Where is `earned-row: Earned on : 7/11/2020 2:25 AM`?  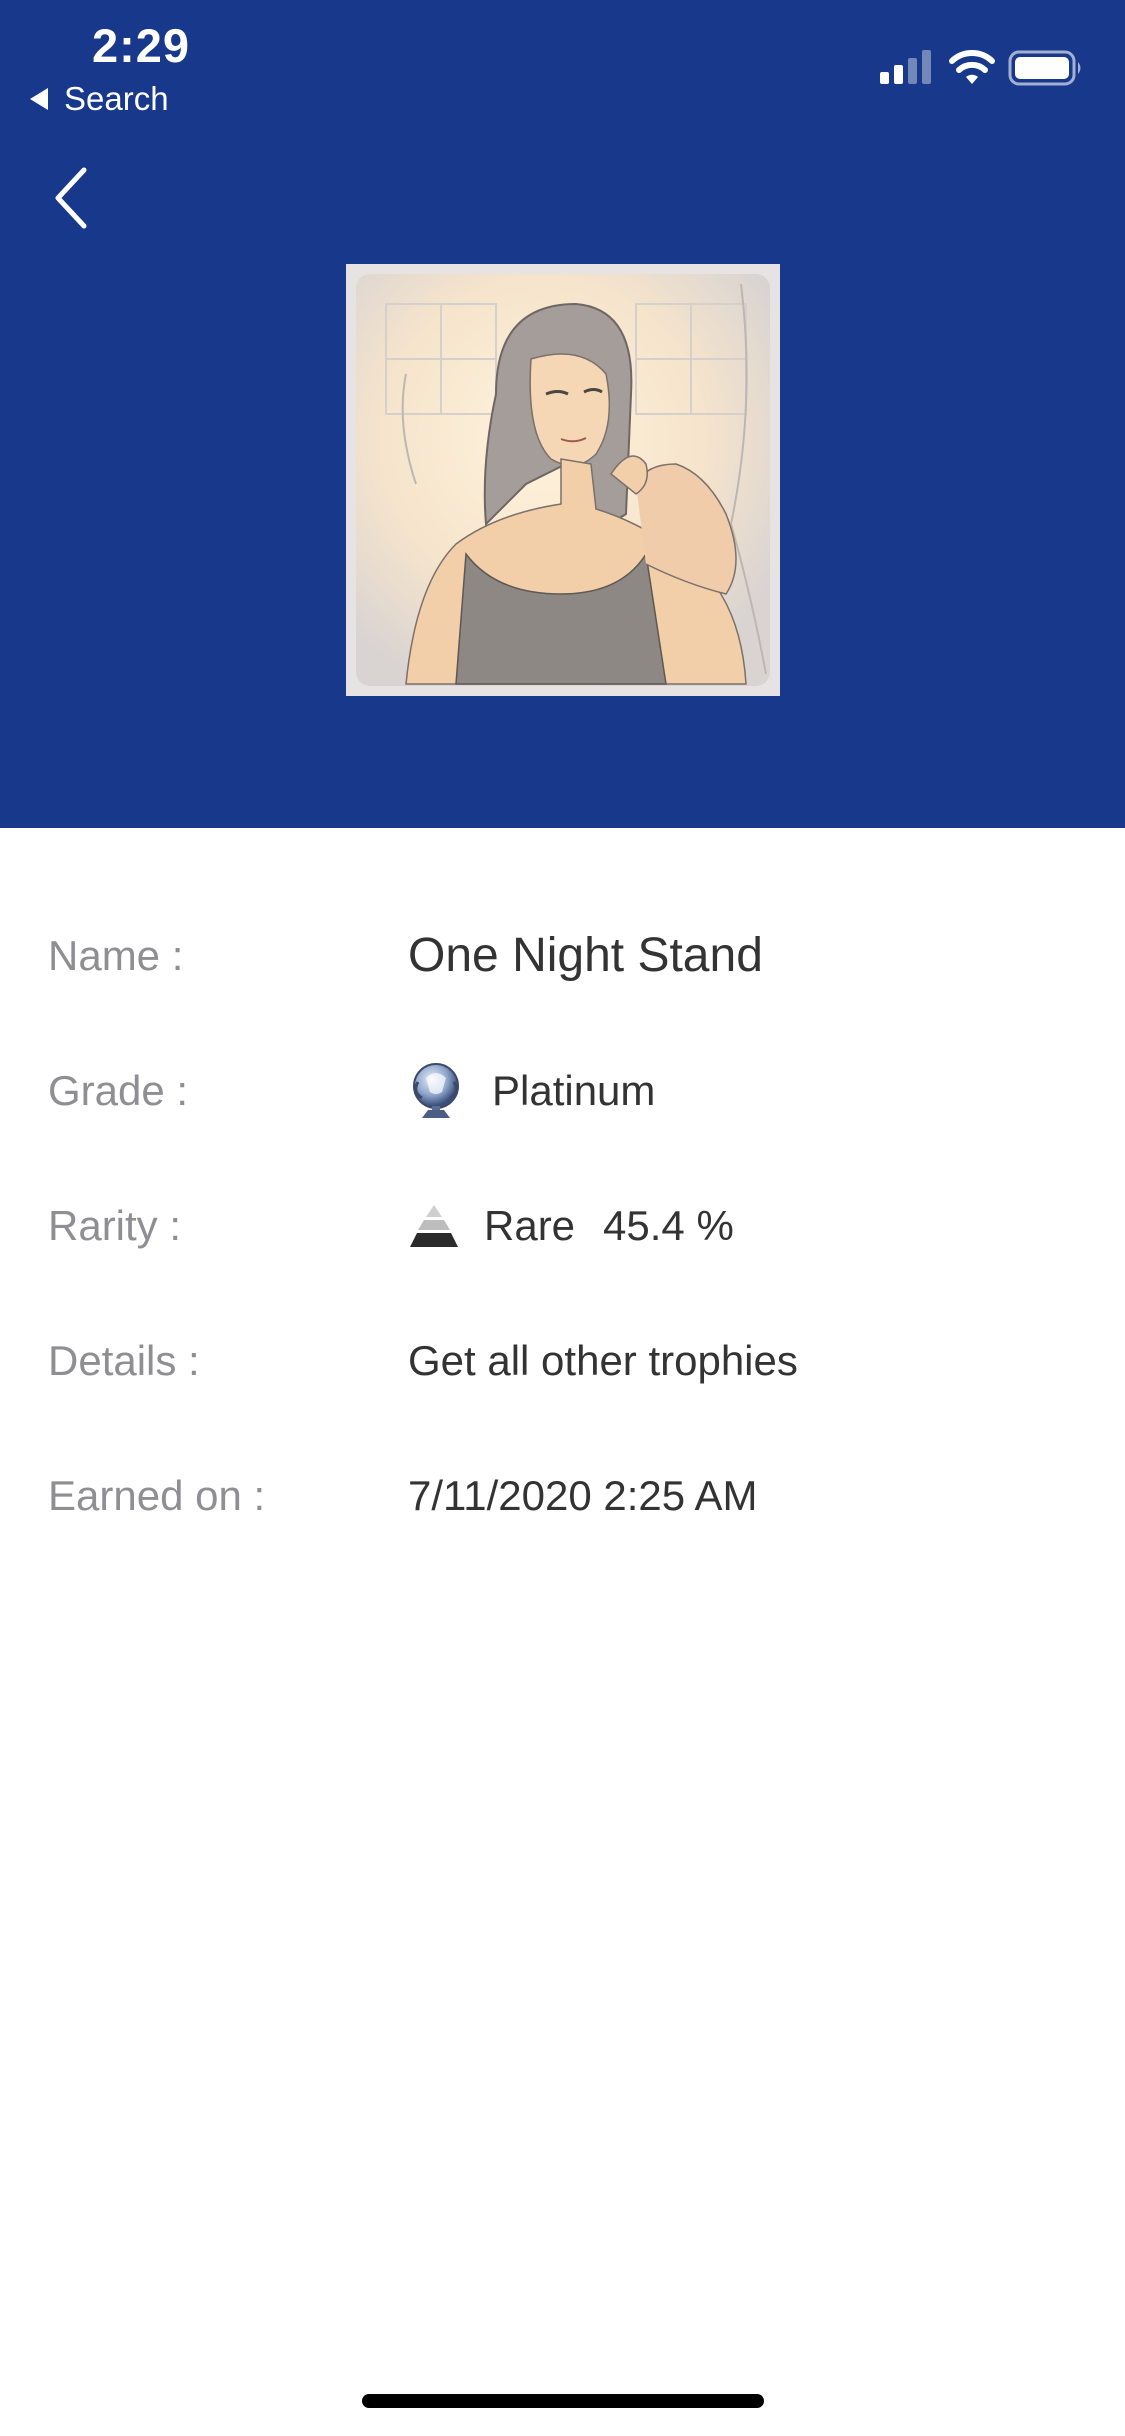
earned-row: Earned on : 7/11/2020 2:25 AM is located at coordinates (562, 1496).